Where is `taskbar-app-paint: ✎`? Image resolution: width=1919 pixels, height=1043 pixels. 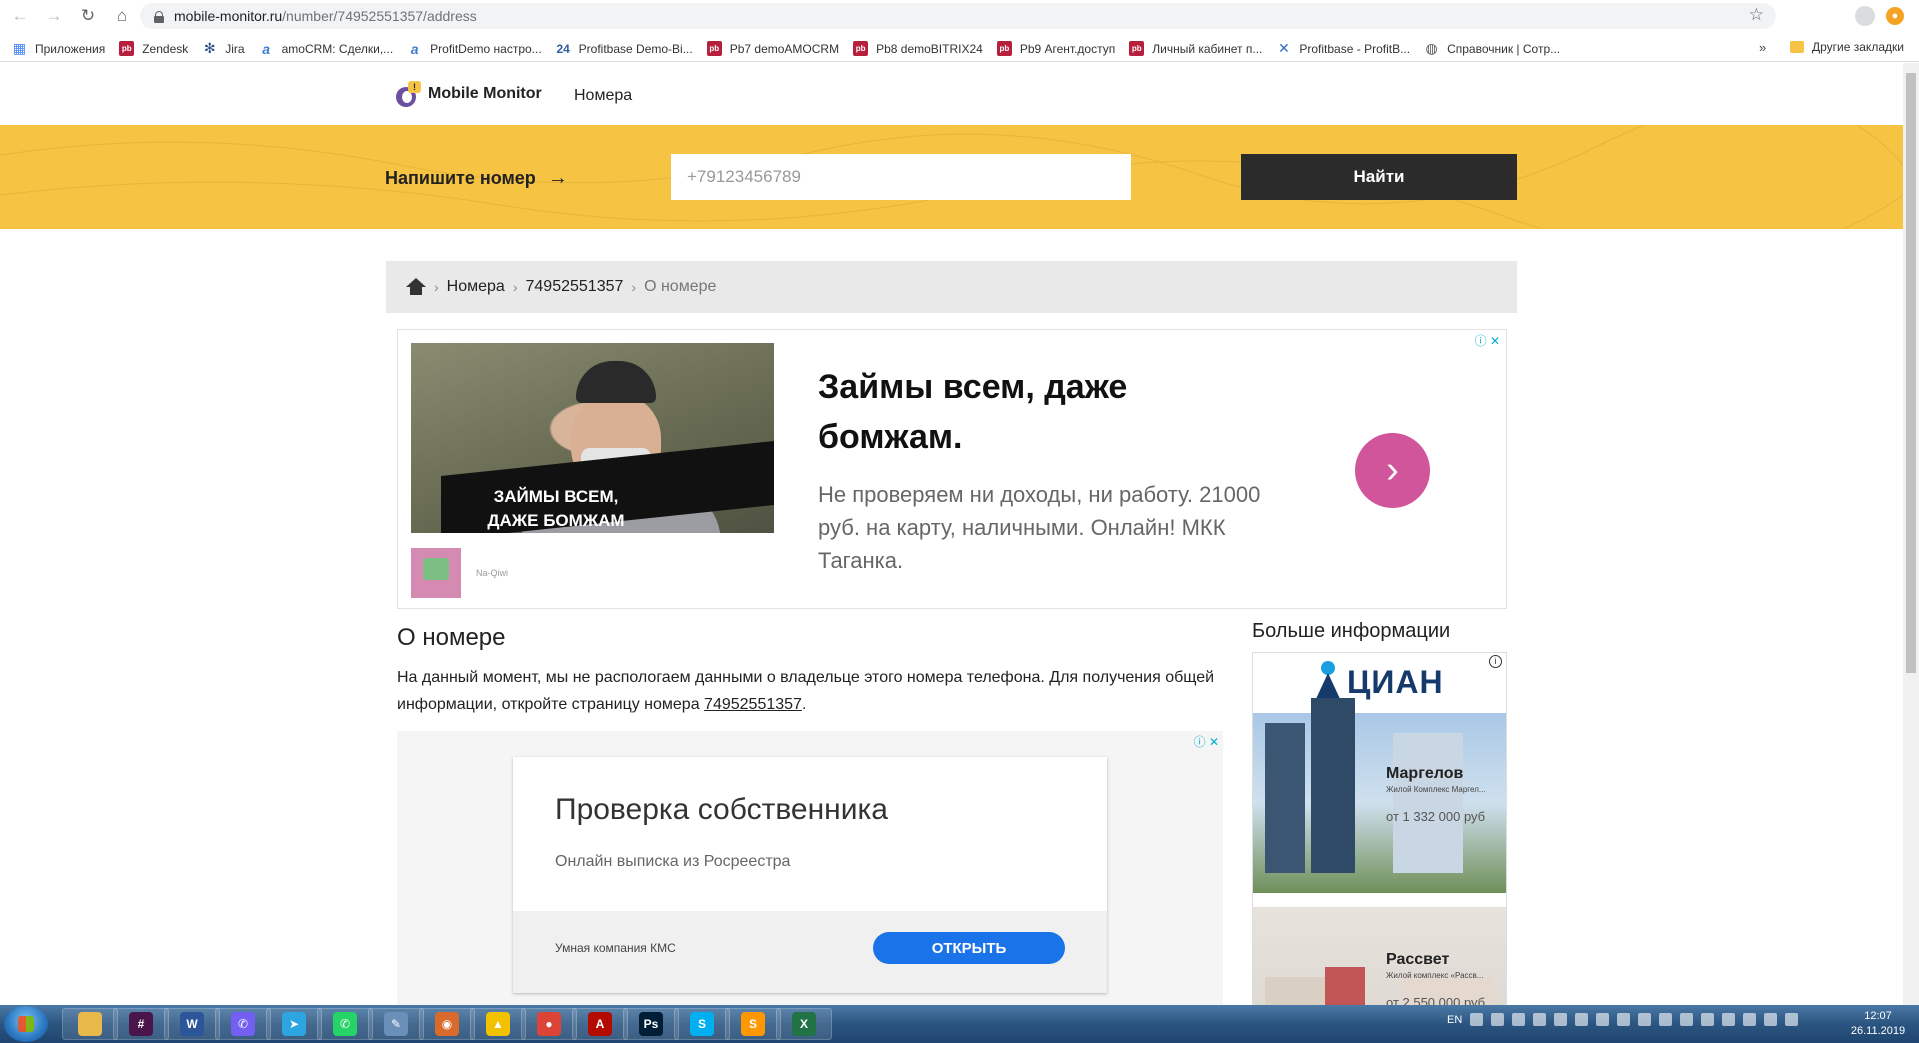
taskbar-app-paint: ✎ is located at coordinates (396, 1024).